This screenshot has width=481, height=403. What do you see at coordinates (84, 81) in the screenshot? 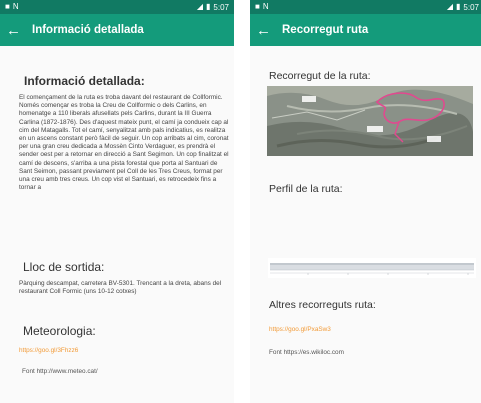
I see `detail-heading: Informació detallada:` at bounding box center [84, 81].